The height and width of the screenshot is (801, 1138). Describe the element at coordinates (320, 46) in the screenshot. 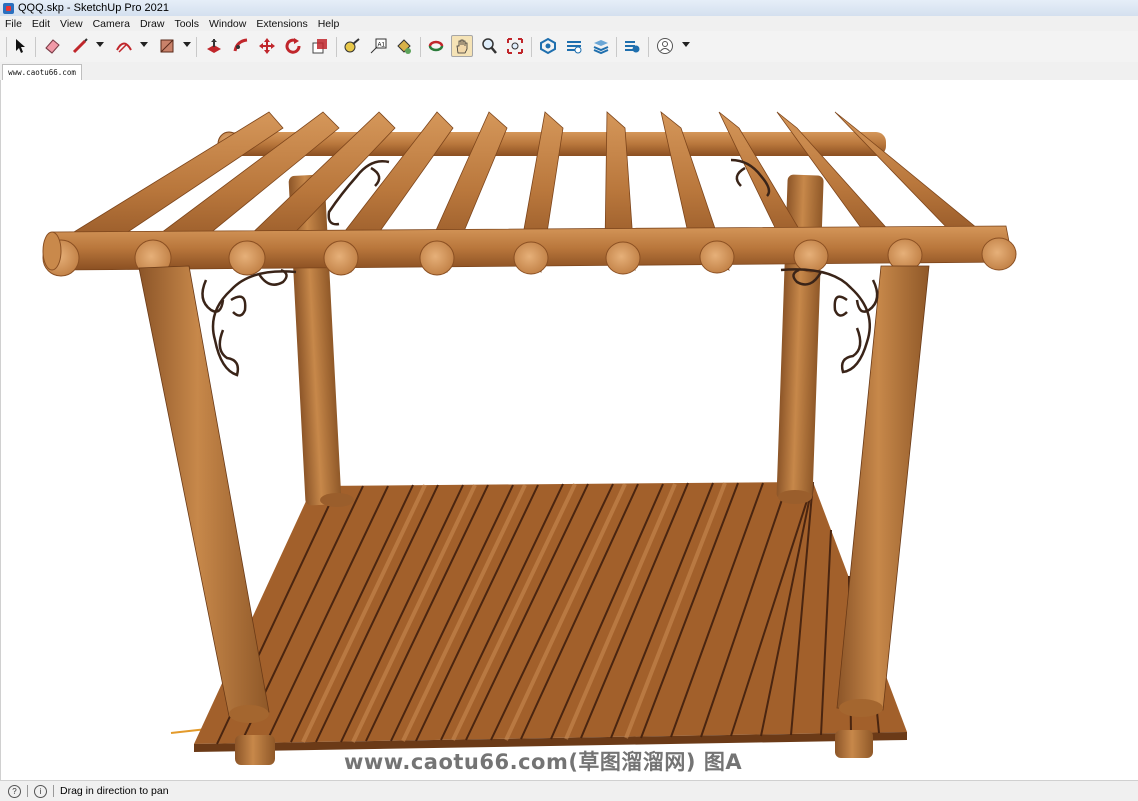

I see `scale-tool-icon` at that location.